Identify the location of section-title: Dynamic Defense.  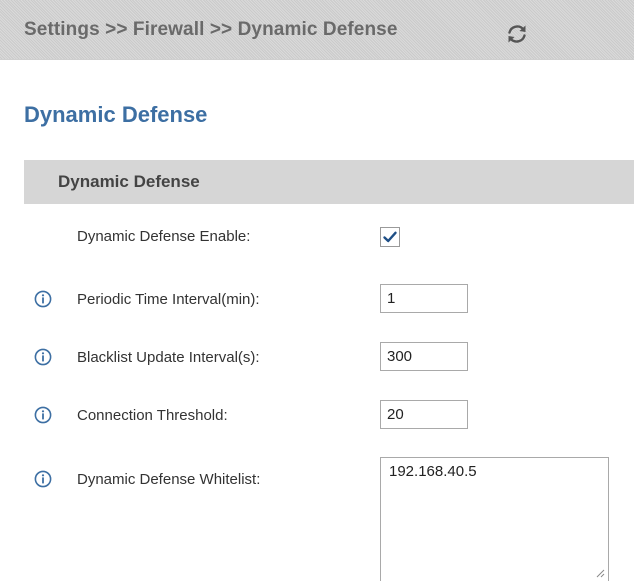
(129, 181).